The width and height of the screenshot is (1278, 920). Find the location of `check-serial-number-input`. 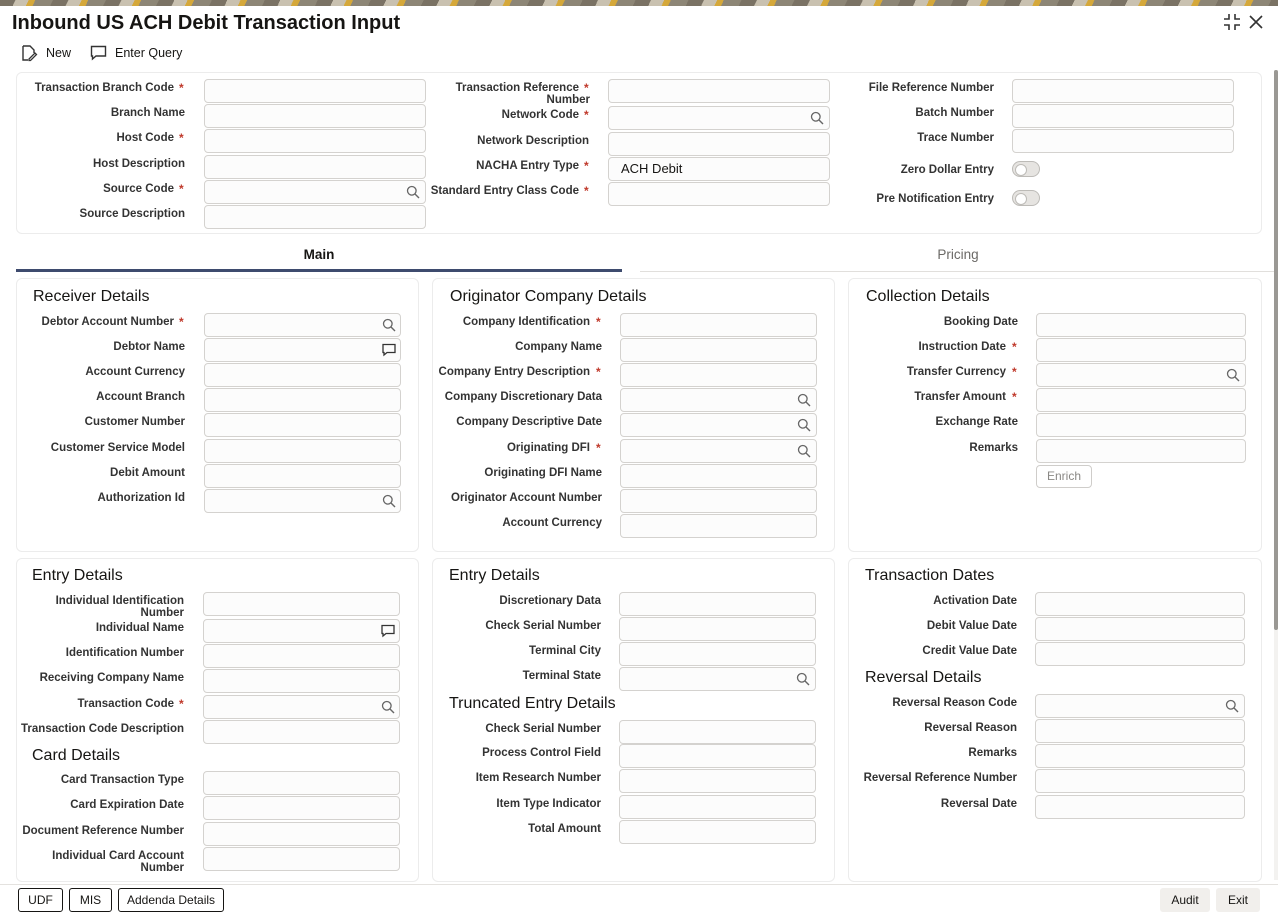

check-serial-number-input is located at coordinates (717, 629).